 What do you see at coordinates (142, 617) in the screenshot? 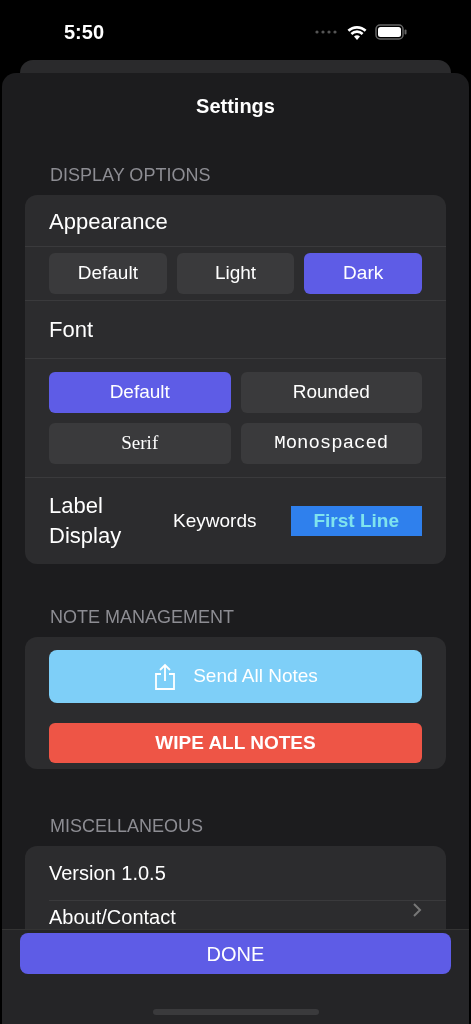
I see `section-header: NOTE MANAGEMENT` at bounding box center [142, 617].